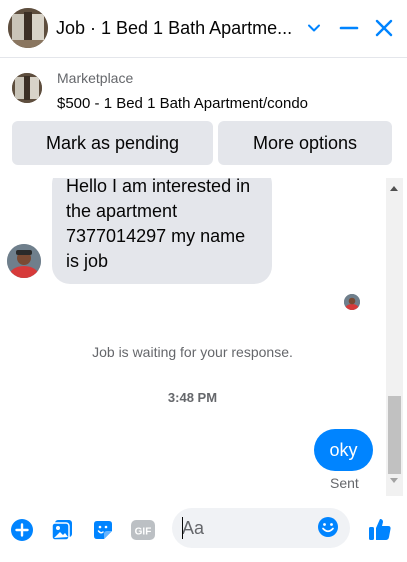 This screenshot has height=562, width=407. Describe the element at coordinates (22, 530) in the screenshot. I see `add-icon` at that location.